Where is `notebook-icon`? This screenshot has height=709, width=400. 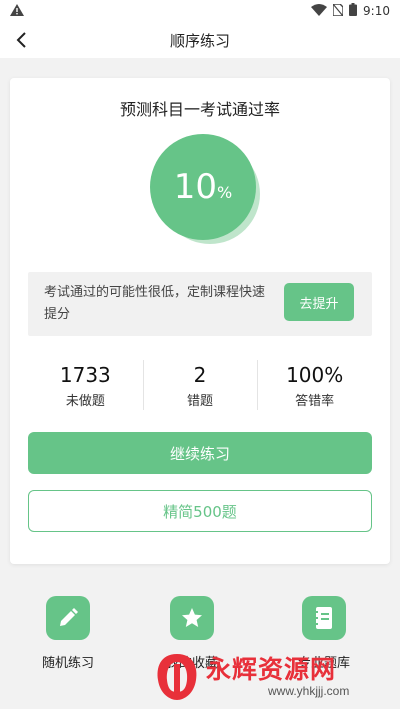
notebook-icon is located at coordinates (324, 618).